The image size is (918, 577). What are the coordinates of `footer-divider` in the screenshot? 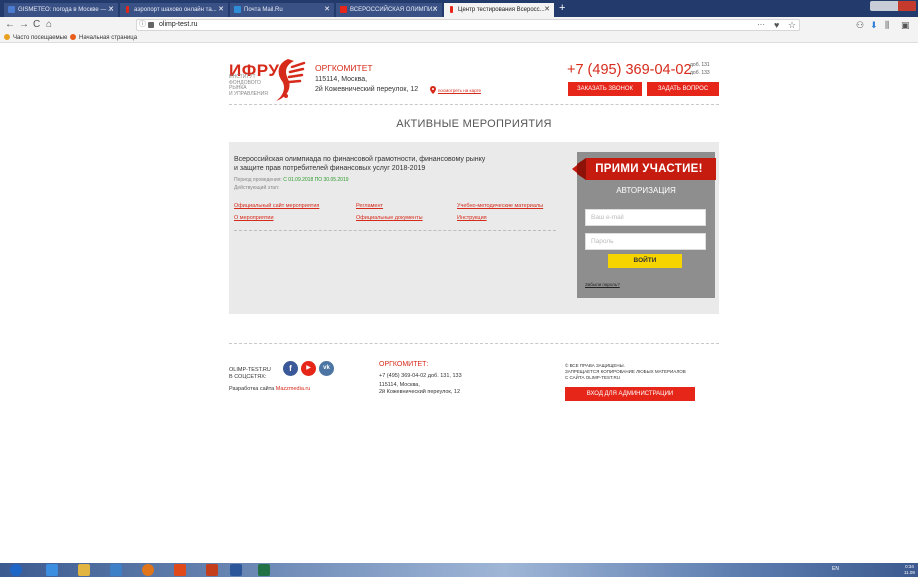 It's located at (474, 343).